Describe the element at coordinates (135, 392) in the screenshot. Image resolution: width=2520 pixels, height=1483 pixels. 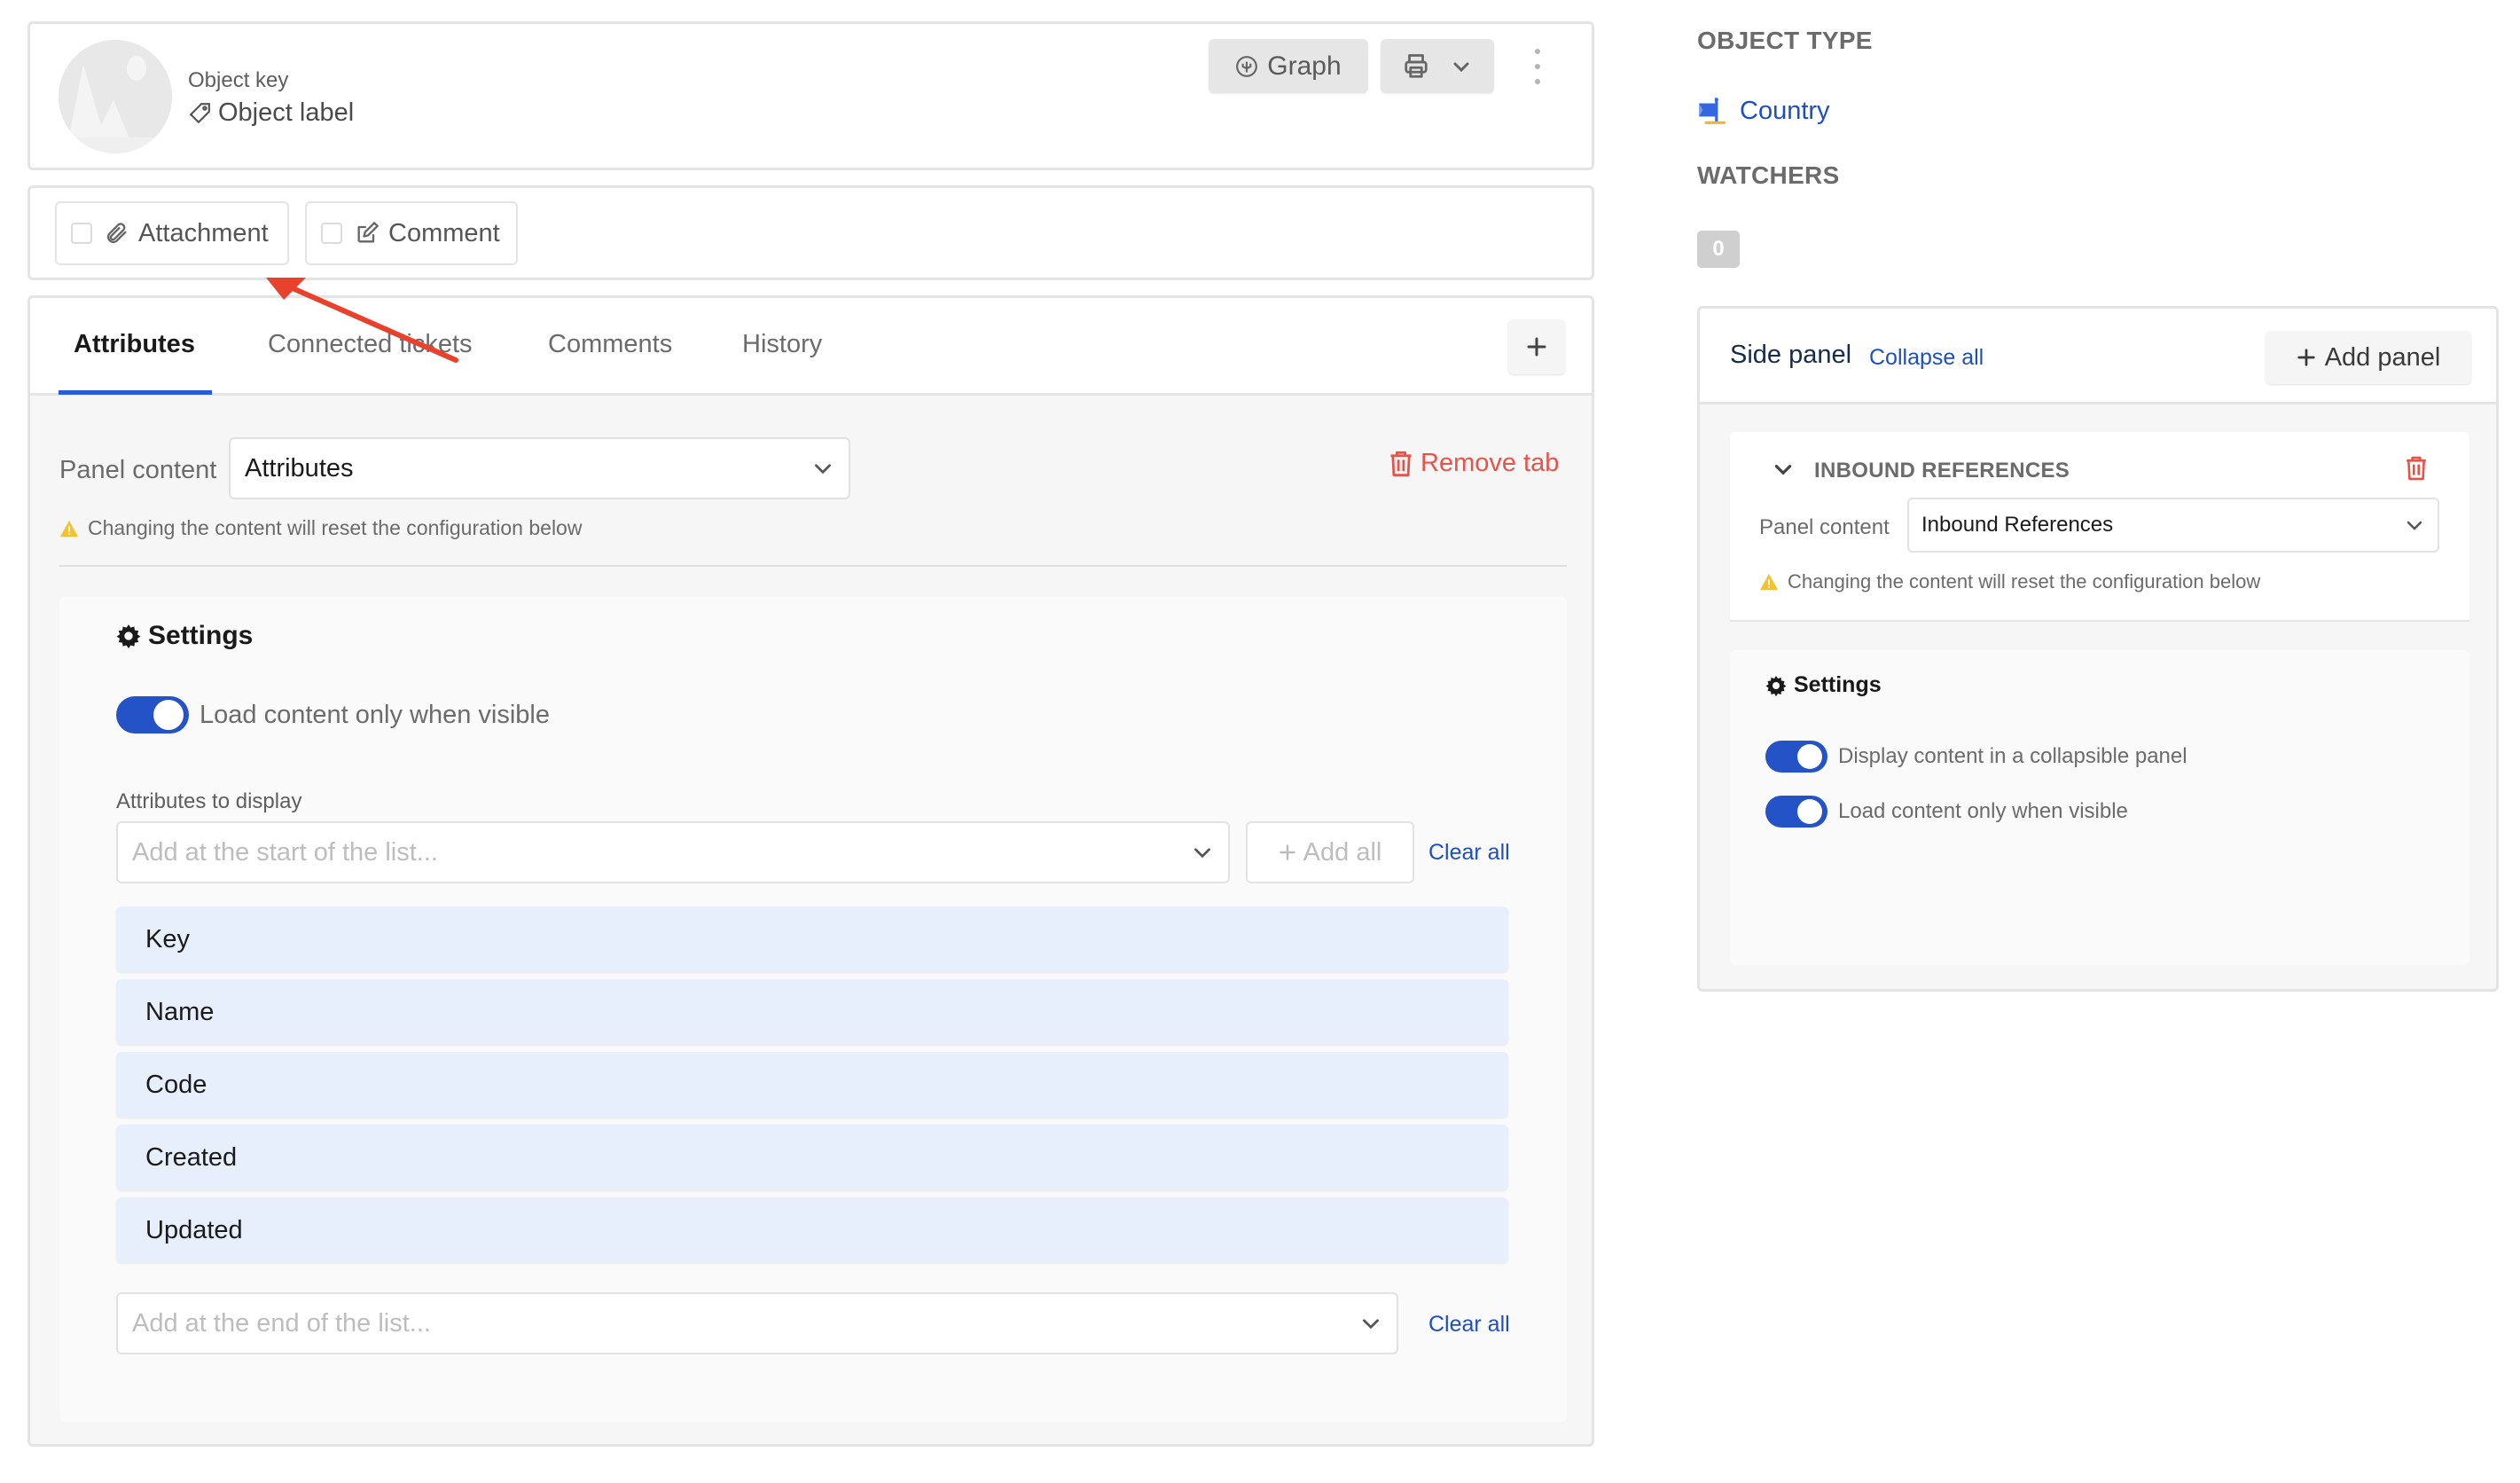
I see `active-tab-indicator` at that location.